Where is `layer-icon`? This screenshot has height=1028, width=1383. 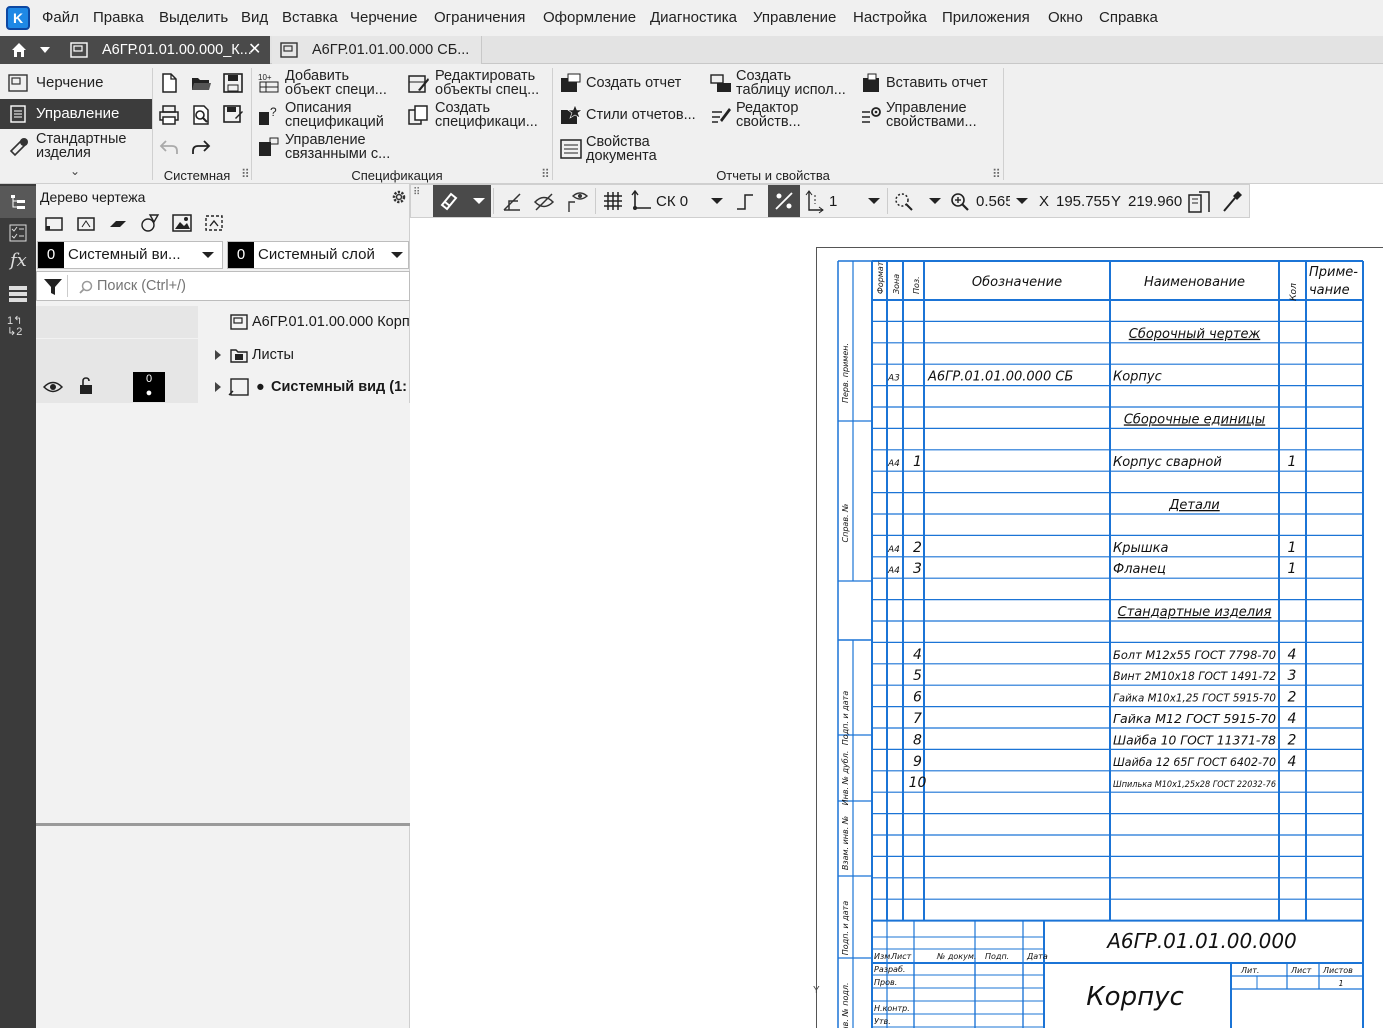
layer-icon is located at coordinates (118, 224).